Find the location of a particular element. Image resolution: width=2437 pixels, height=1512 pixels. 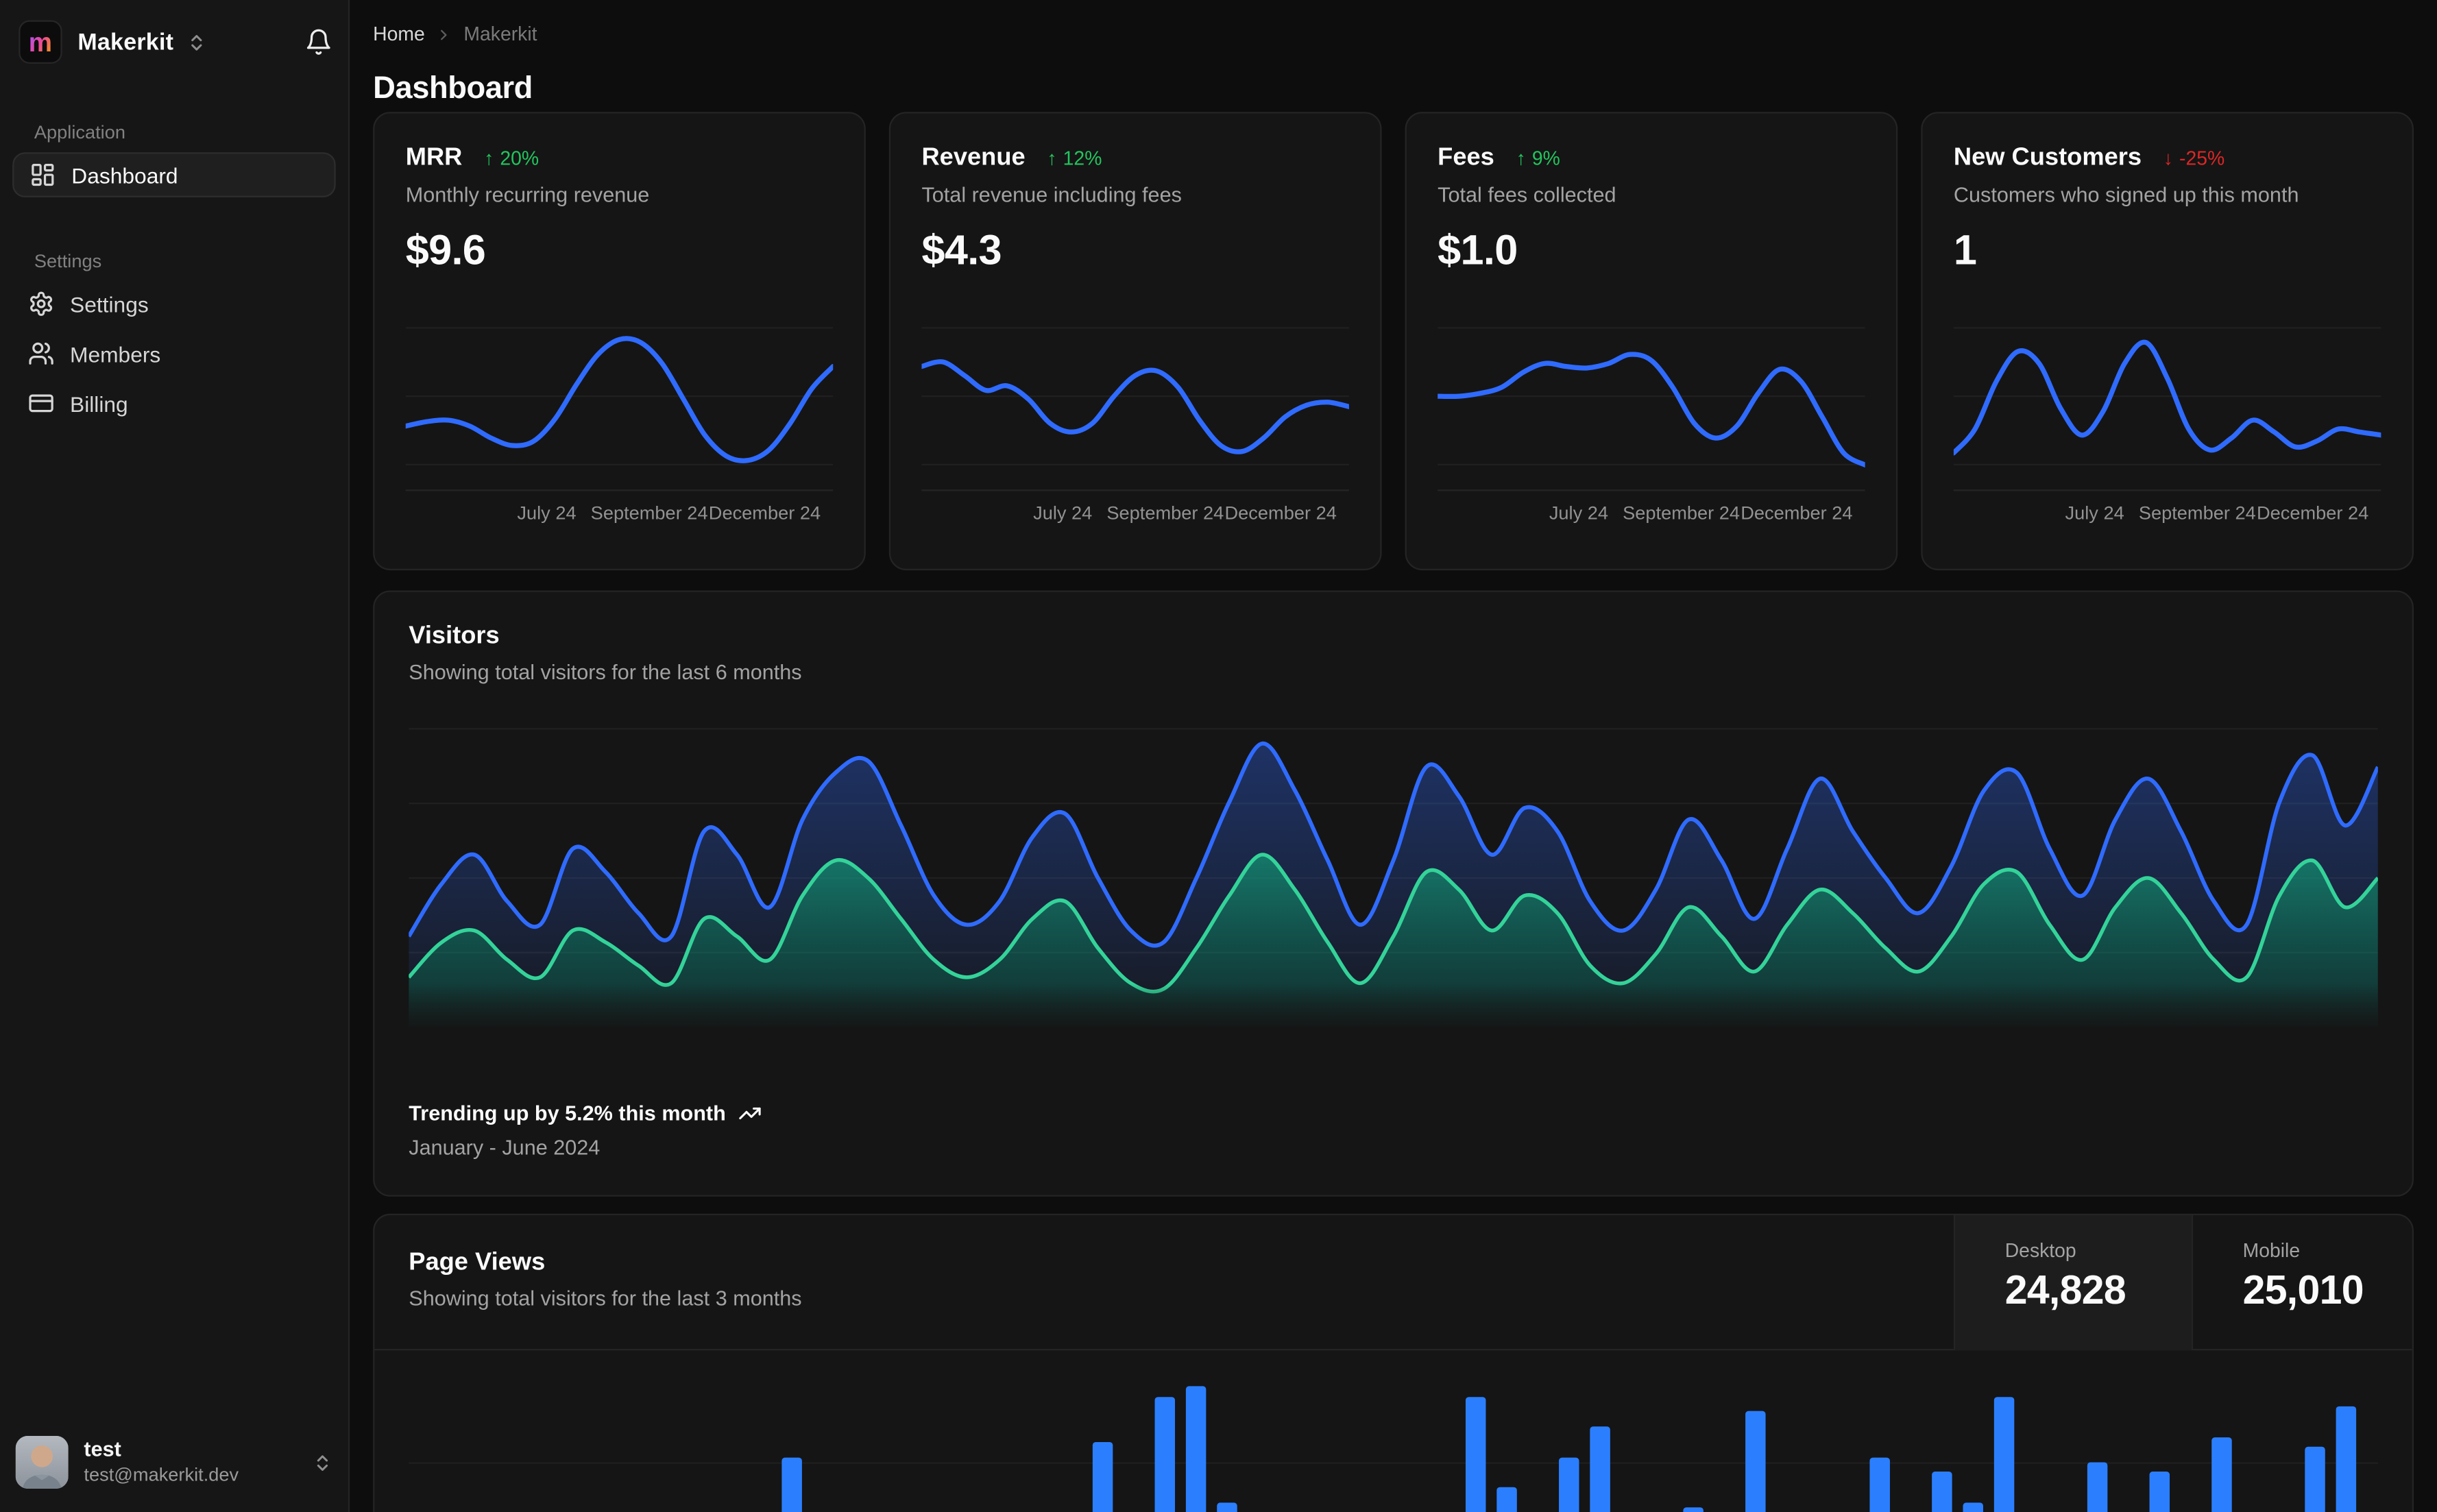

page-views-tab-desktop: Desktop 24,828 is located at coordinates (2073, 1283).